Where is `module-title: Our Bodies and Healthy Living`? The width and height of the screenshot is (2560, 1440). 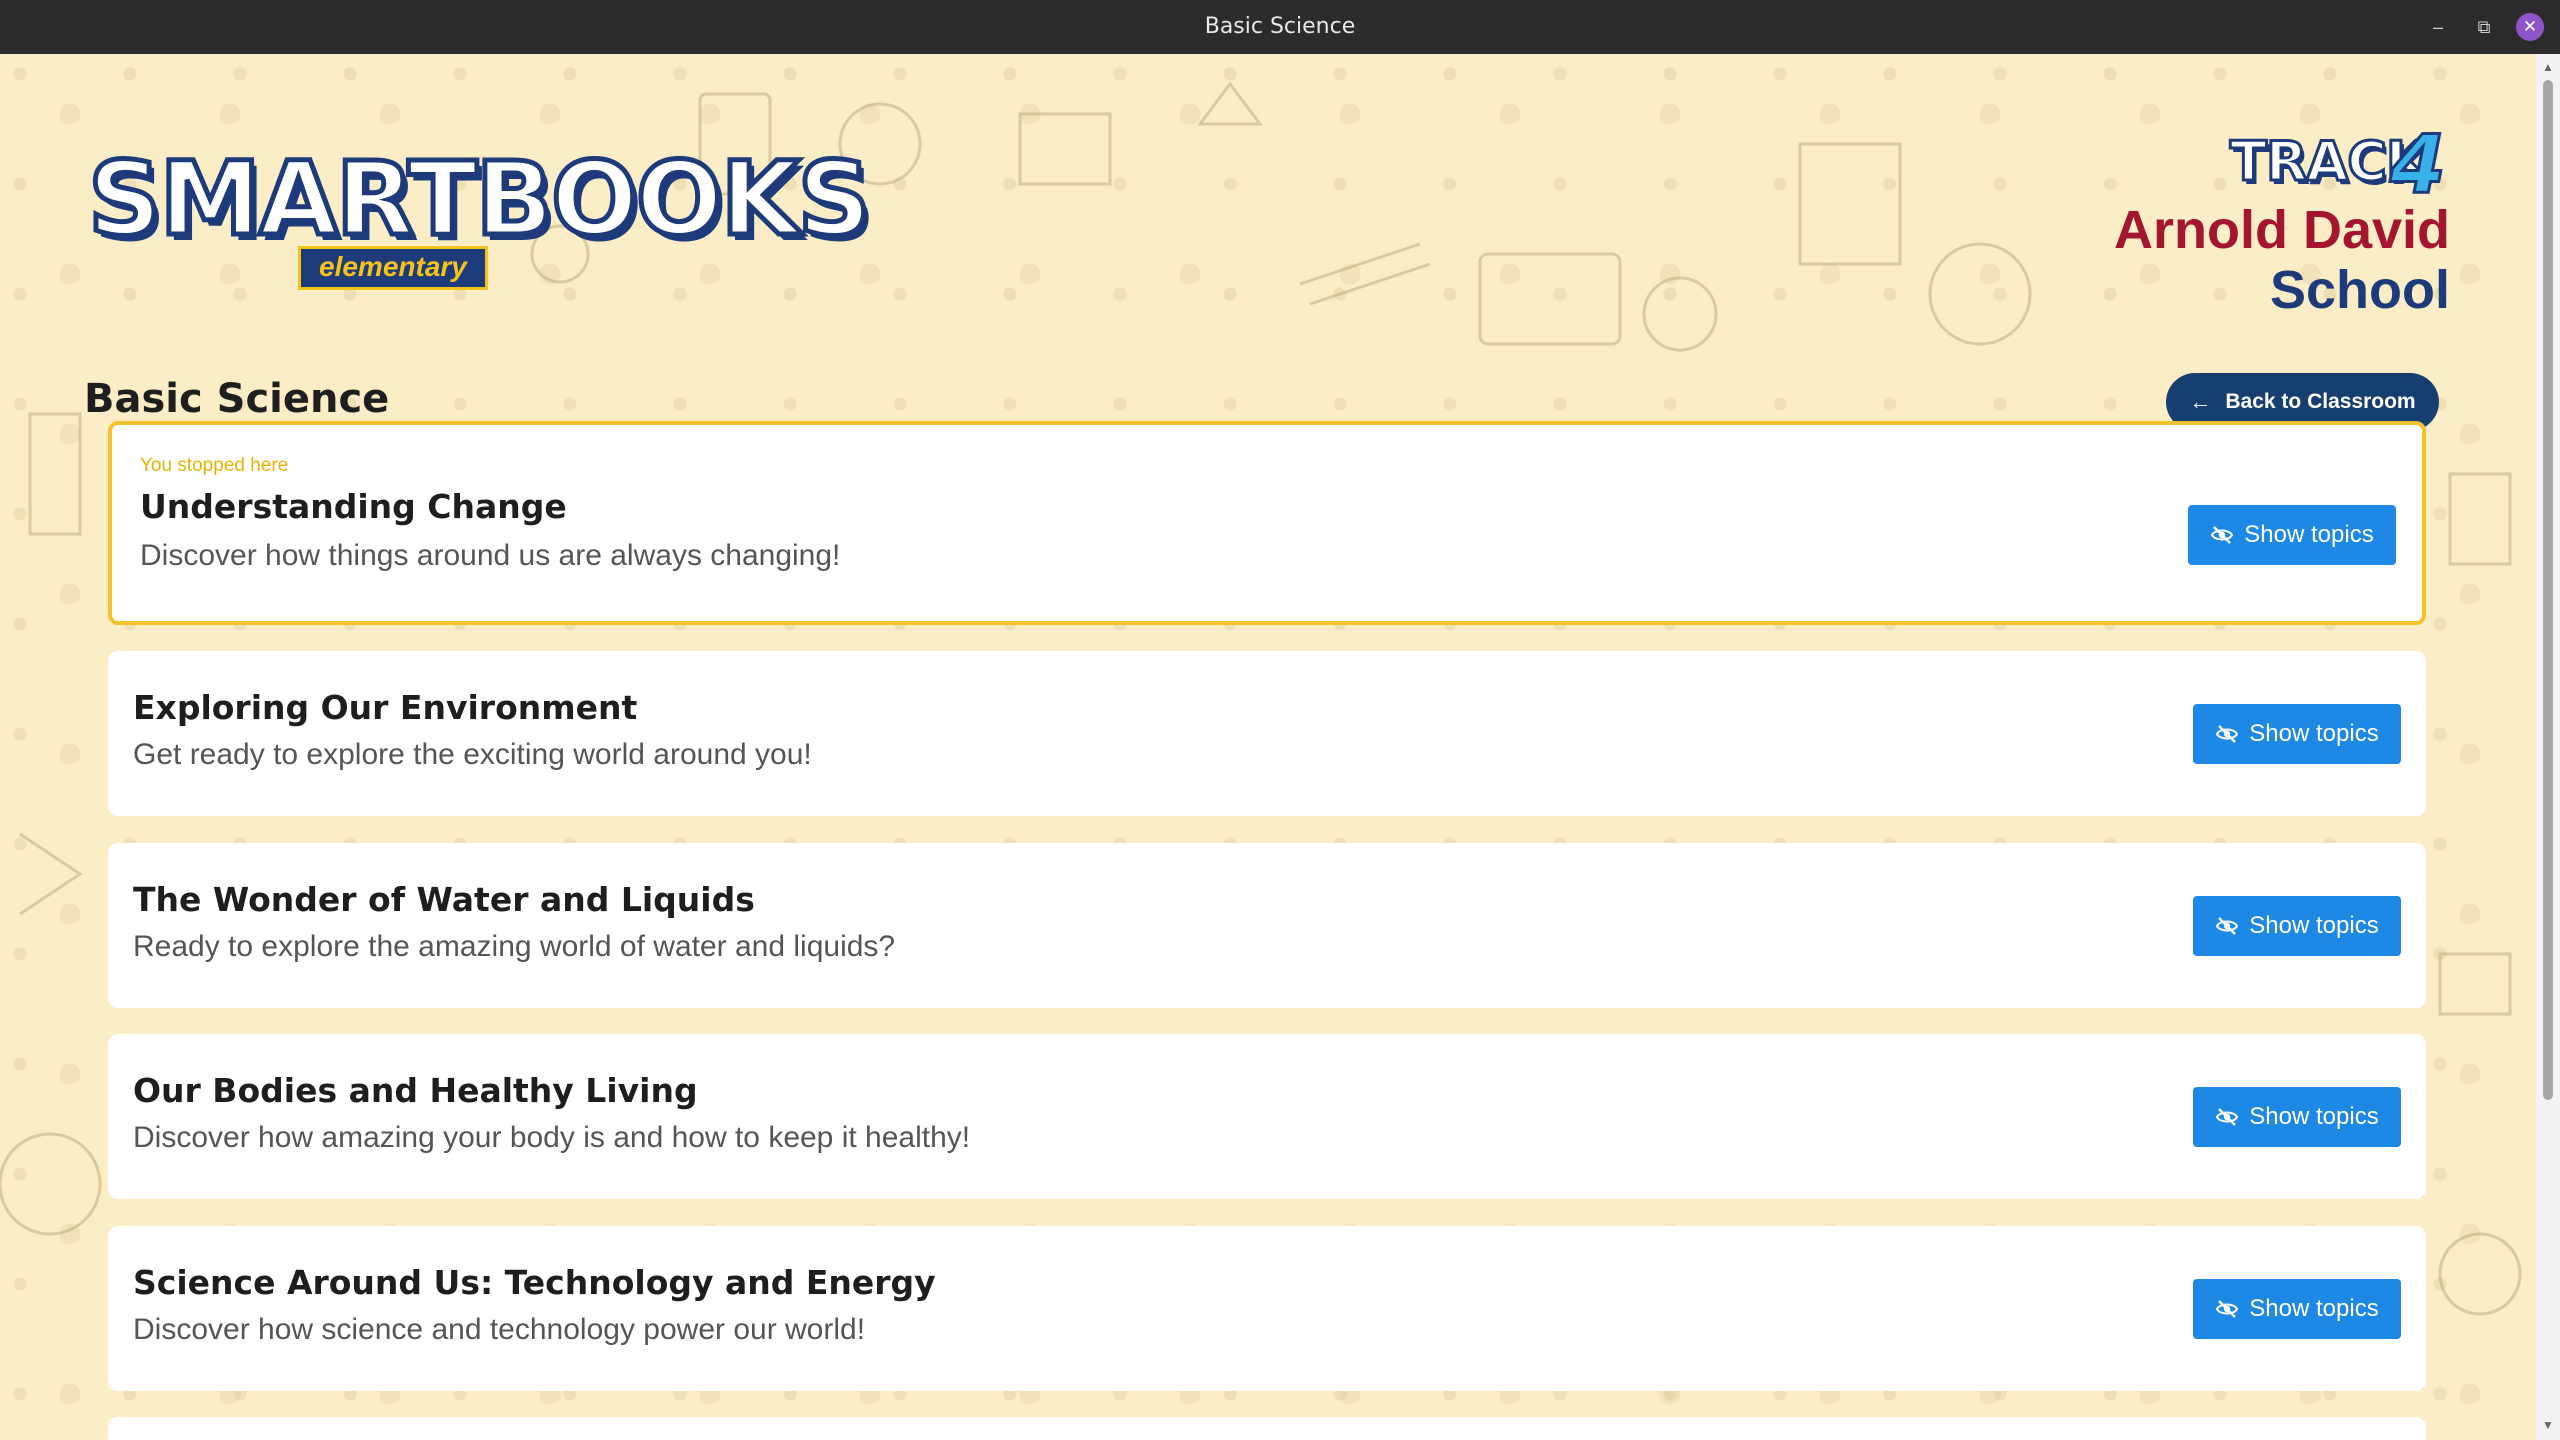
module-title: Our Bodies and Healthy Living is located at coordinates (415, 1090).